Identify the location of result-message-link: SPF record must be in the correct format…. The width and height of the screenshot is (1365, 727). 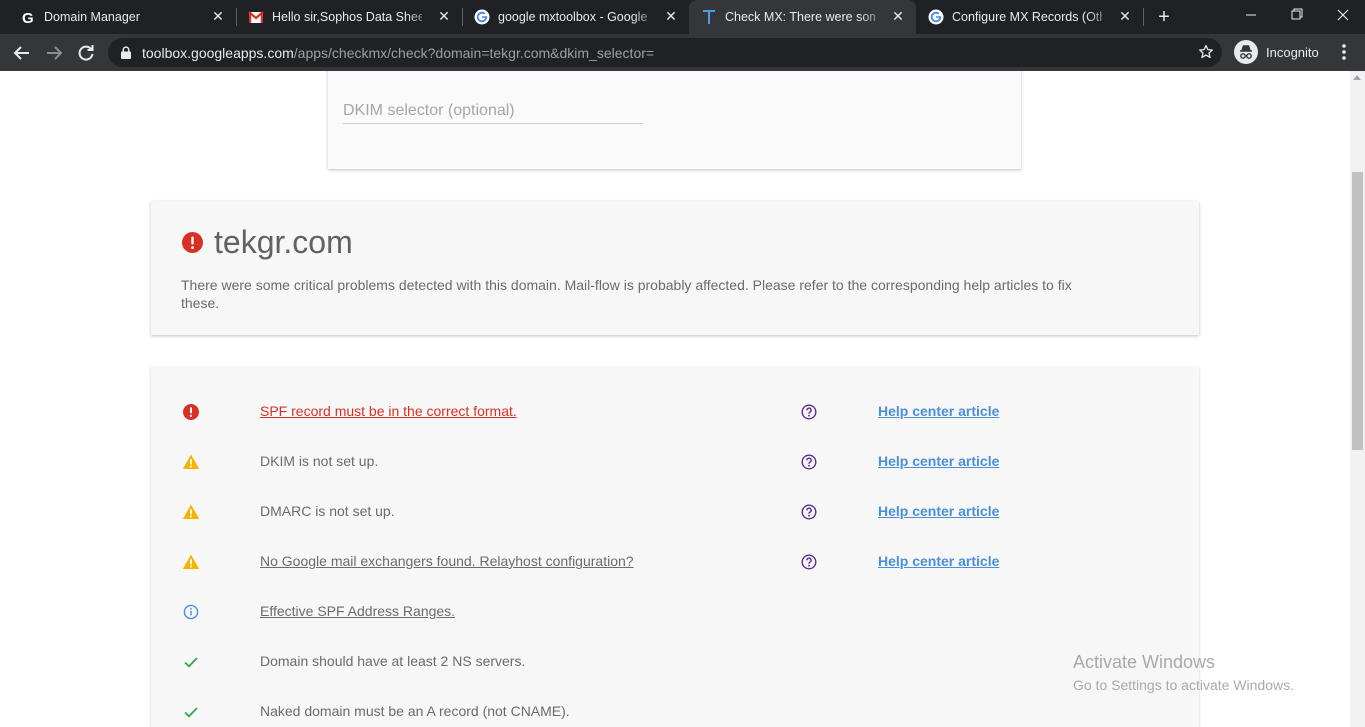
(388, 411).